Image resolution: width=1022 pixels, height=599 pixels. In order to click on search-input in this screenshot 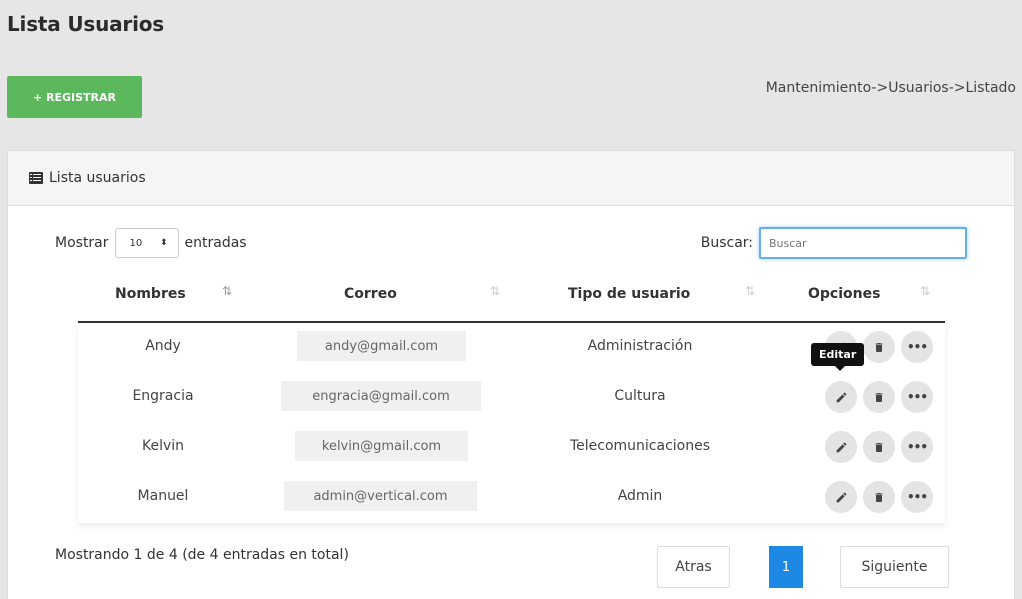, I will do `click(863, 243)`.